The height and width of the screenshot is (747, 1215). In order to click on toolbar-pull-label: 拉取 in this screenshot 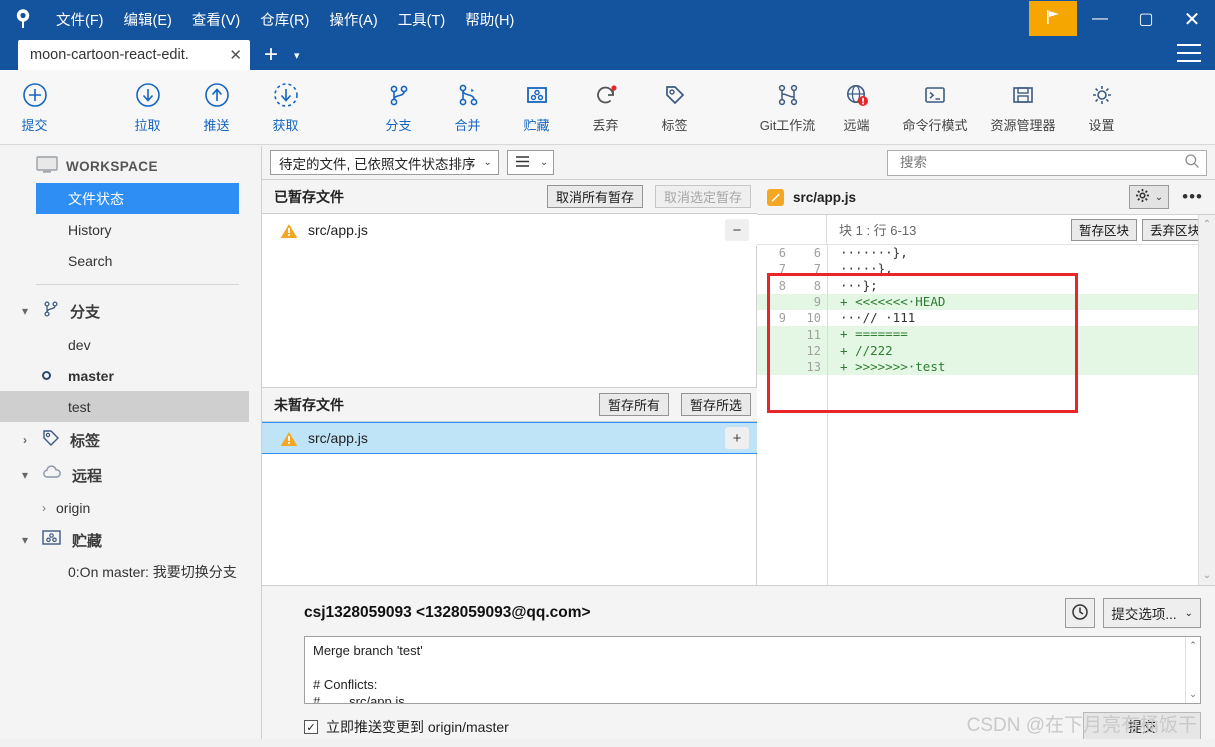, I will do `click(147, 125)`.